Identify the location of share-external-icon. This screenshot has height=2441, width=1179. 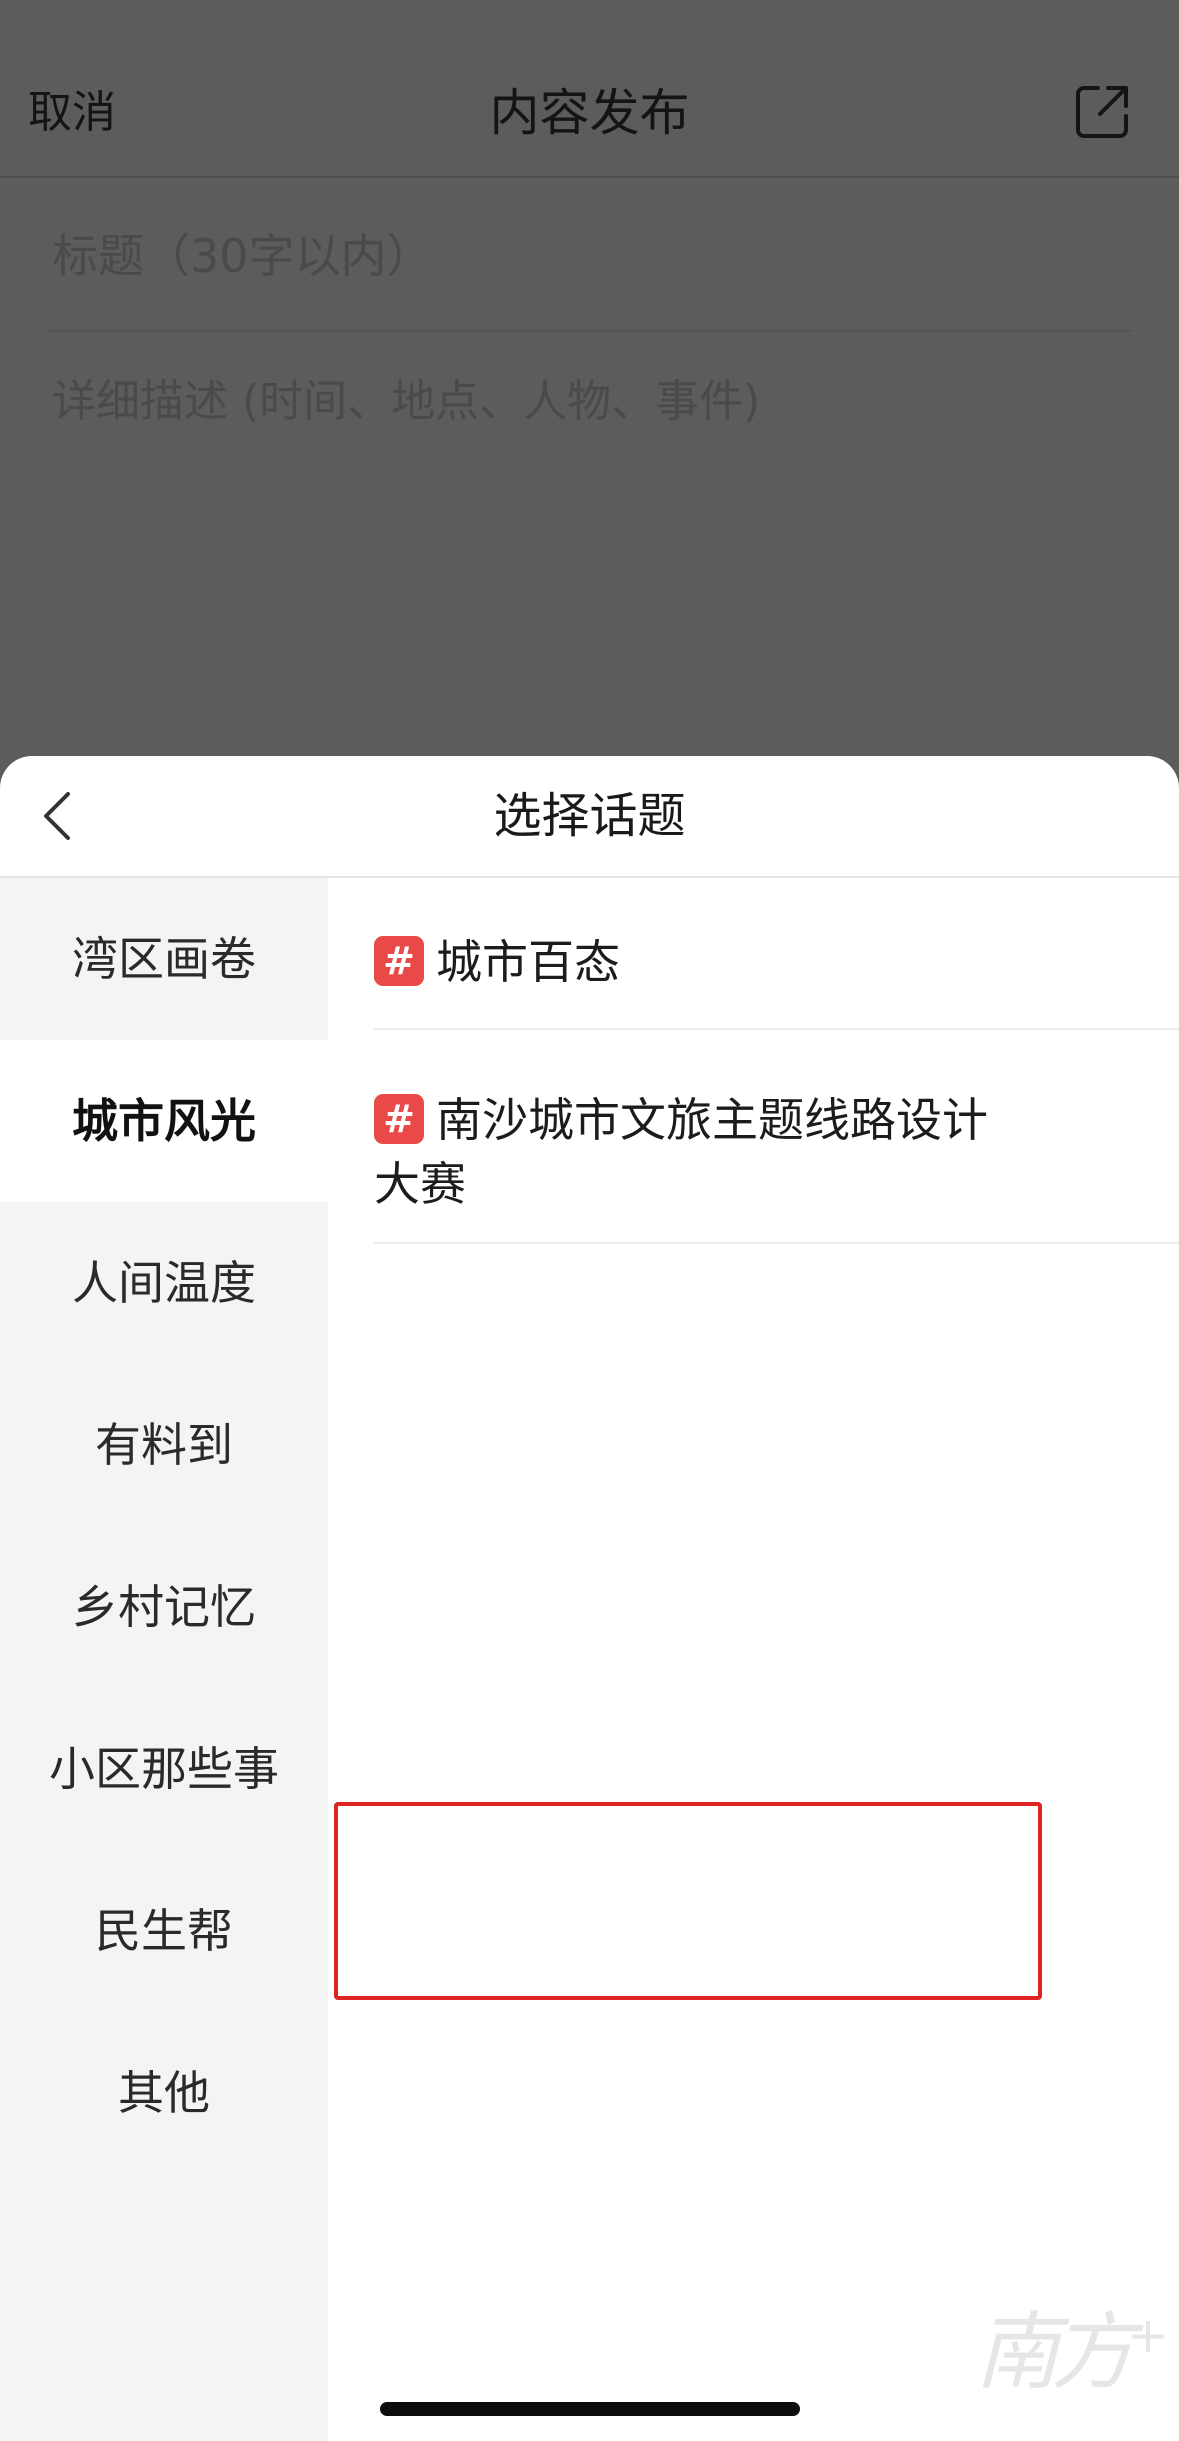
(1102, 112).